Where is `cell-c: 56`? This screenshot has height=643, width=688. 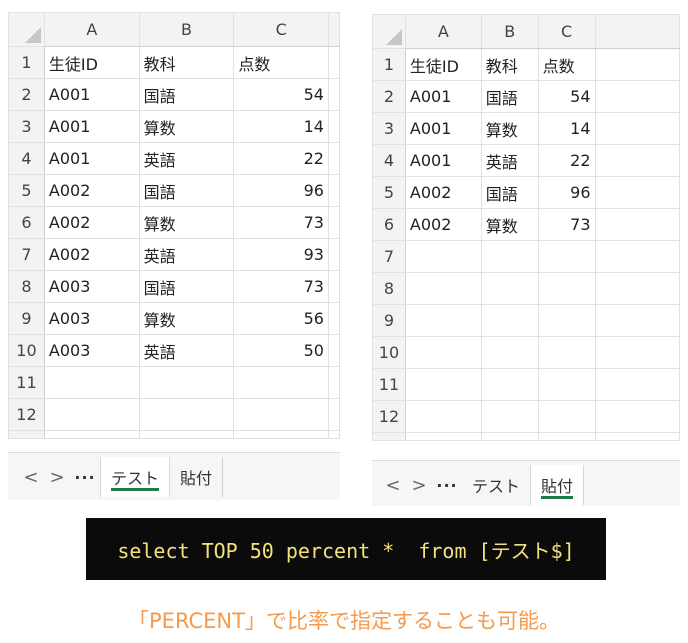
cell-c: 56 is located at coordinates (281, 318).